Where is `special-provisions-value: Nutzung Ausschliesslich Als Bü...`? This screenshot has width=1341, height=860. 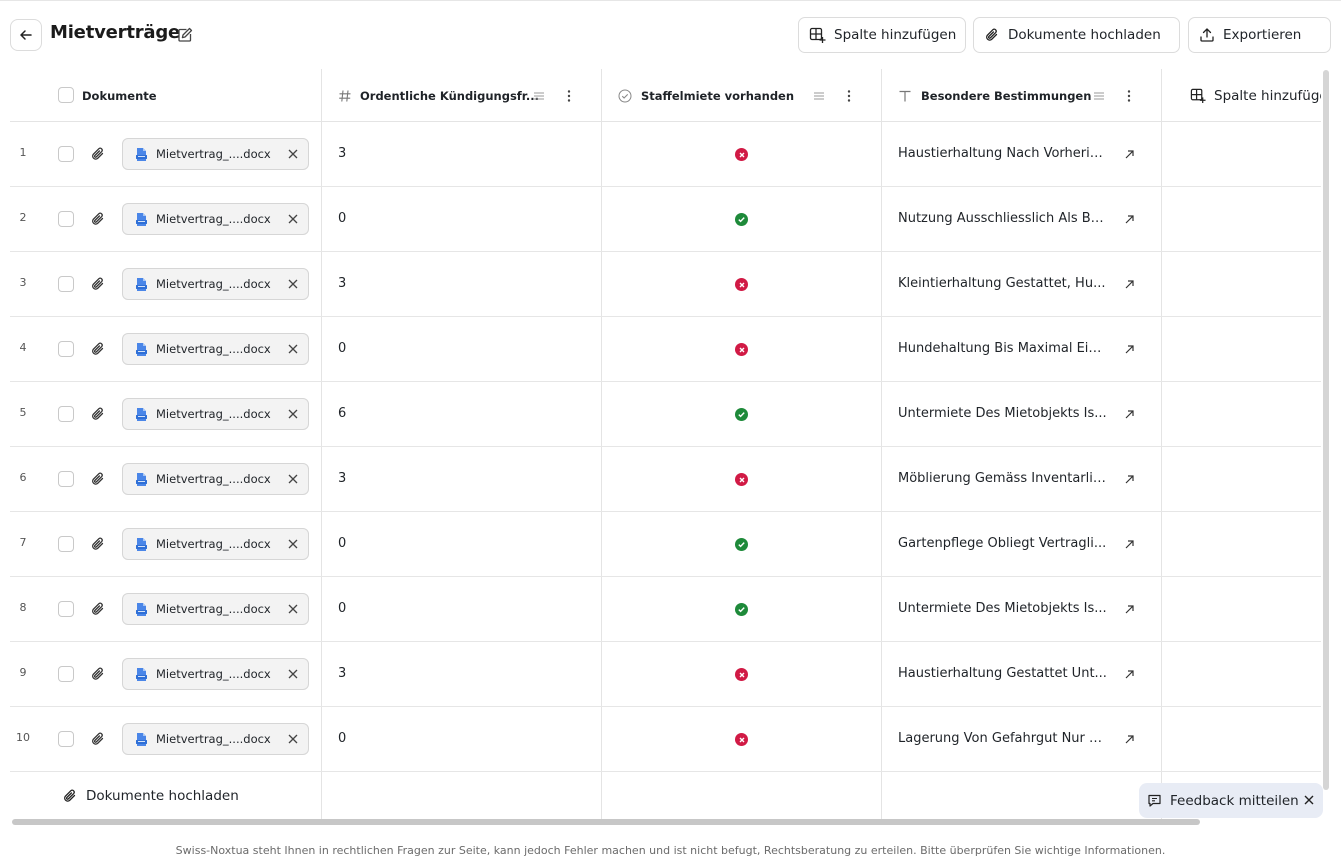 special-provisions-value: Nutzung Ausschliesslich Als Bü... is located at coordinates (1003, 218).